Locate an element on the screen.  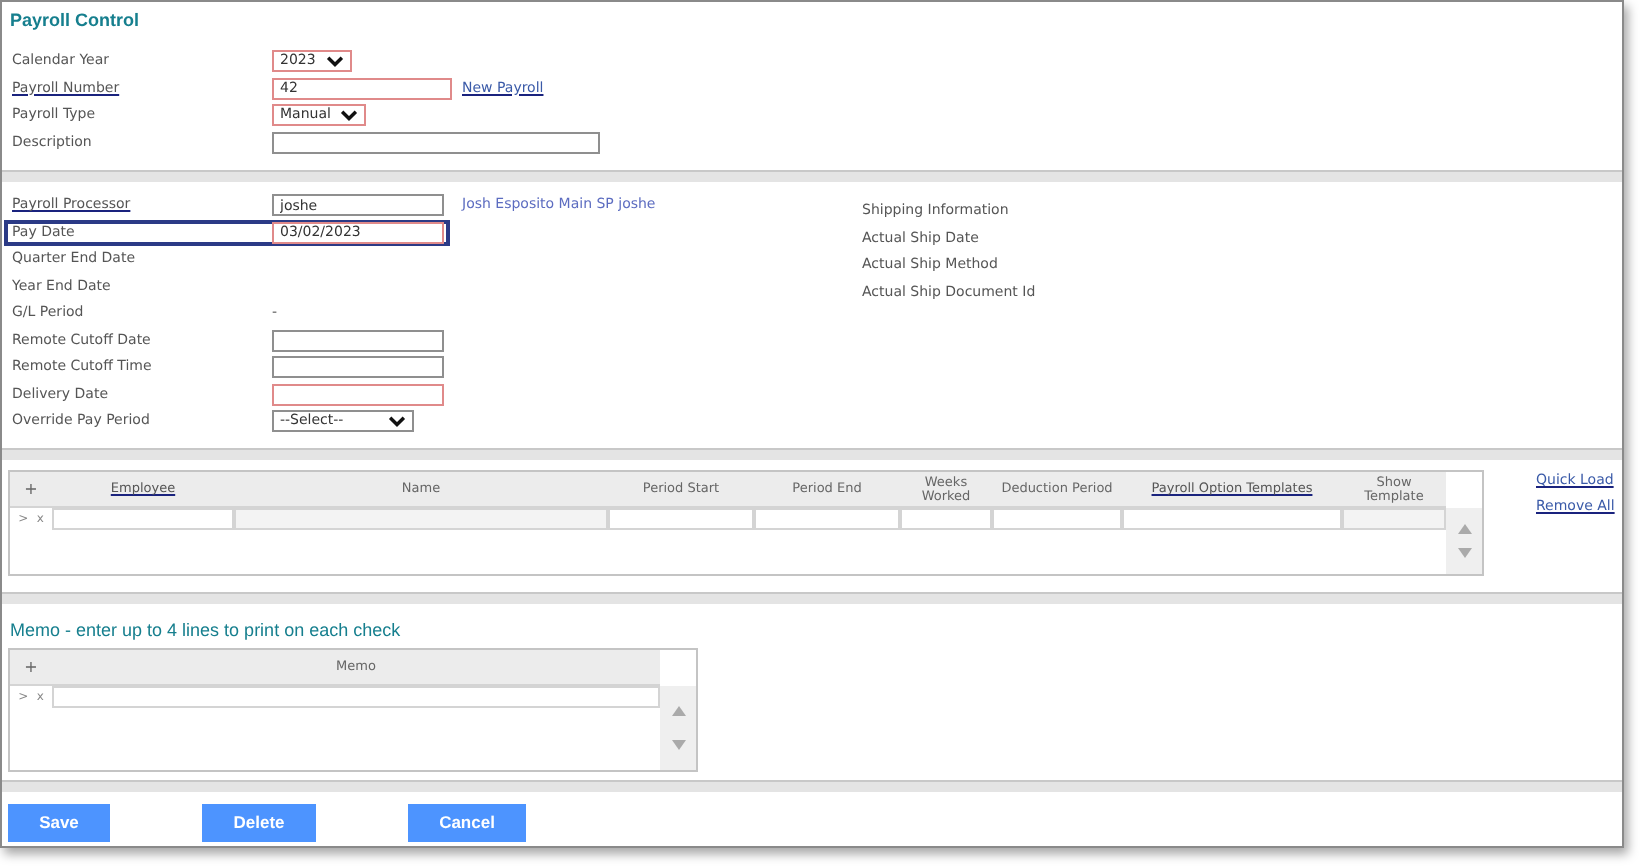
section-title: Payroll Control is located at coordinates (76, 21).